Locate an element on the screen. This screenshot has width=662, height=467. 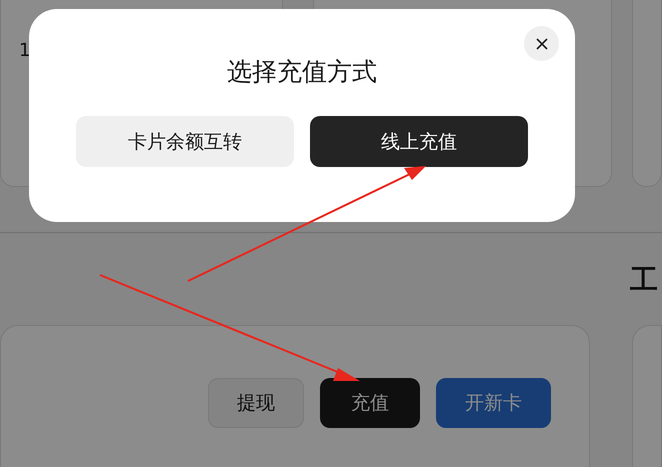
action-button: 充值 is located at coordinates (370, 403).